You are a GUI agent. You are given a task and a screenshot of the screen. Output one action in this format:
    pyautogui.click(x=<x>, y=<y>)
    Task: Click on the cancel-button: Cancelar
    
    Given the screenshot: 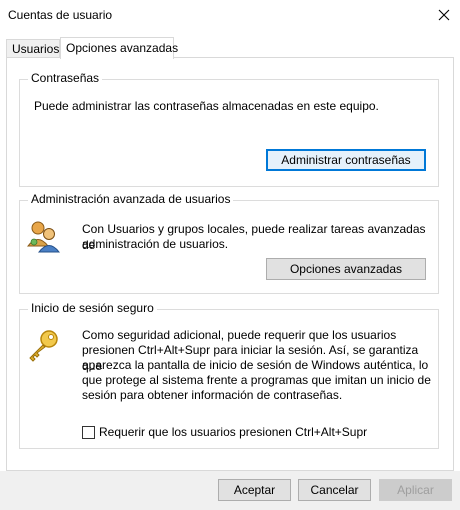 What is the action you would take?
    pyautogui.click(x=334, y=490)
    